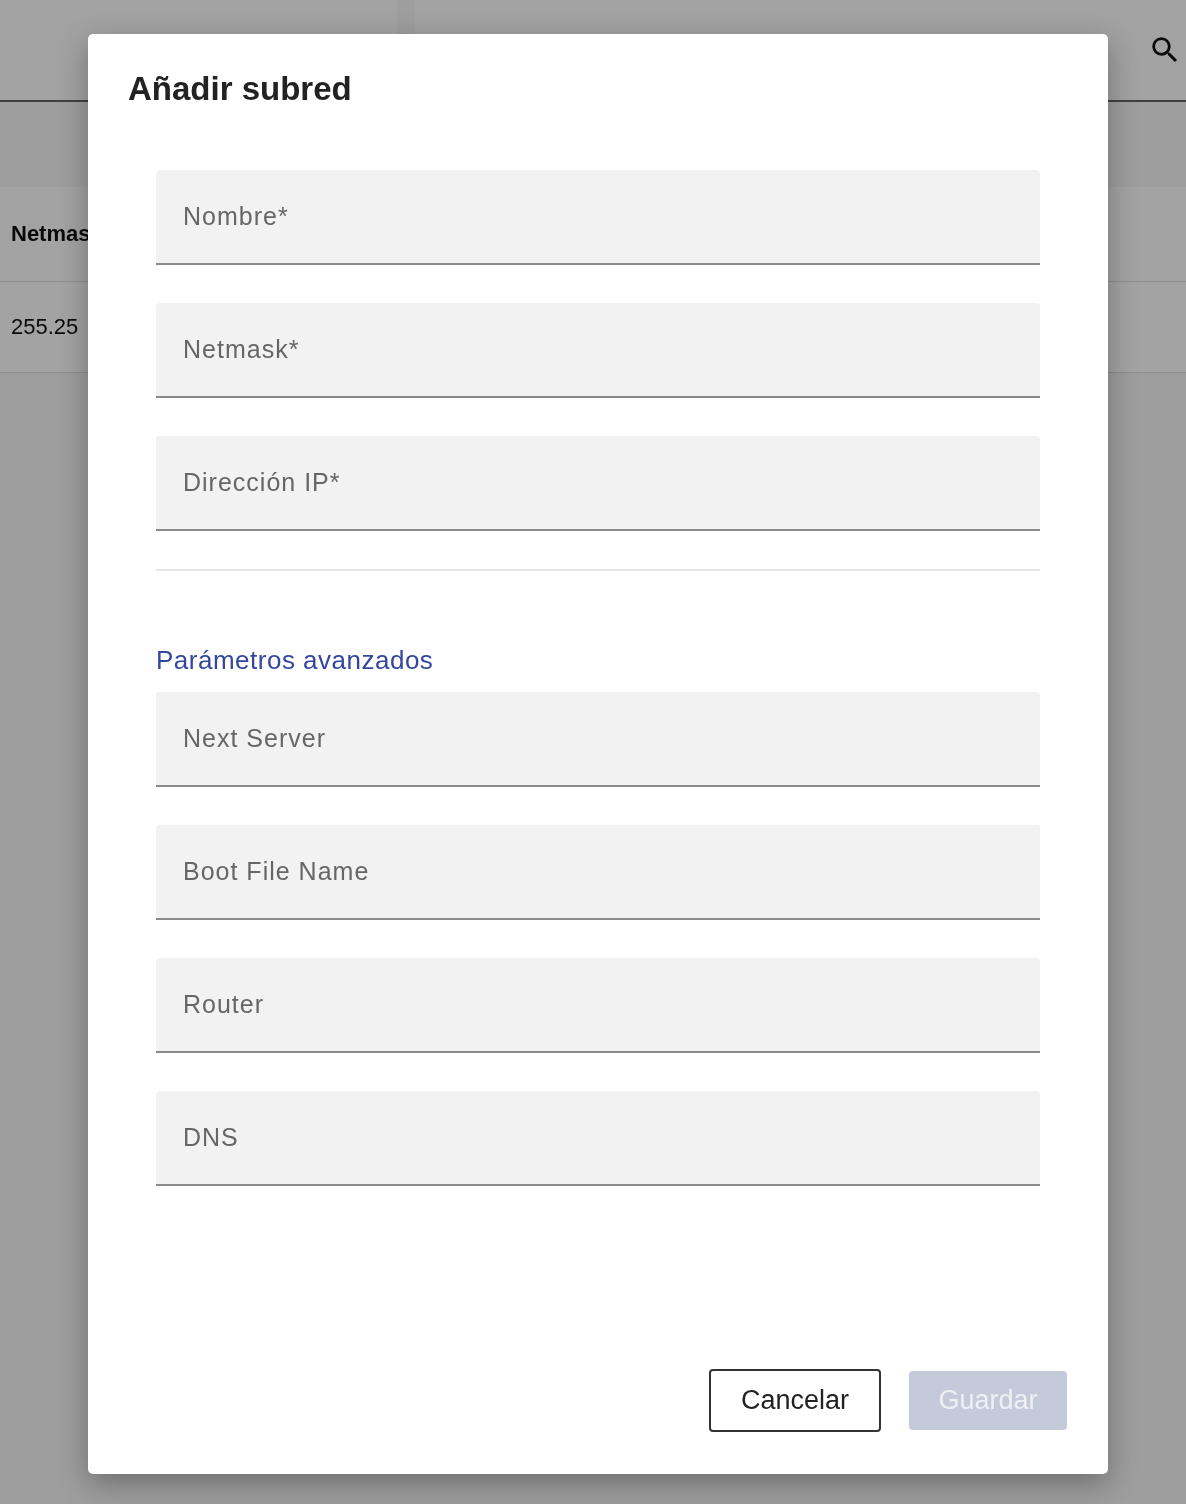  I want to click on column-header: Netmas, so click(51, 234).